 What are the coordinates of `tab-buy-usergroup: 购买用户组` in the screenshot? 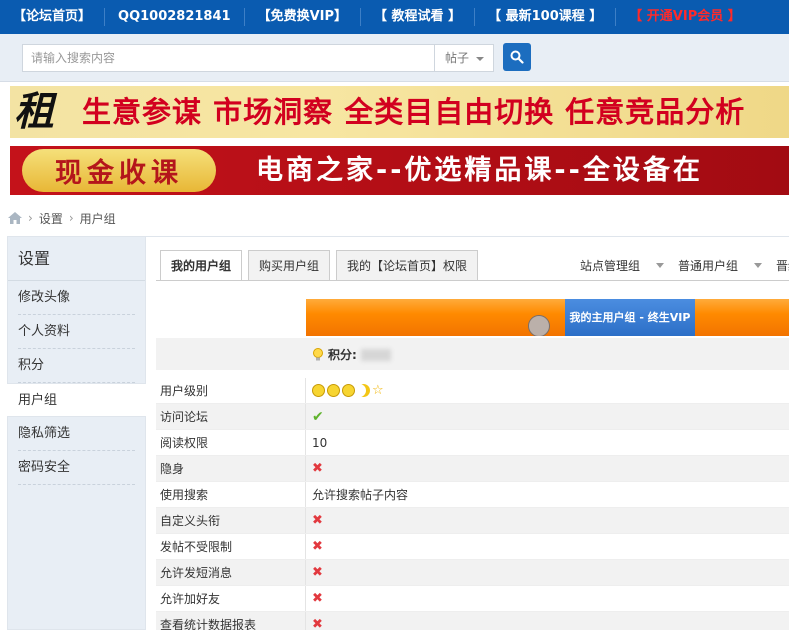 It's located at (289, 265).